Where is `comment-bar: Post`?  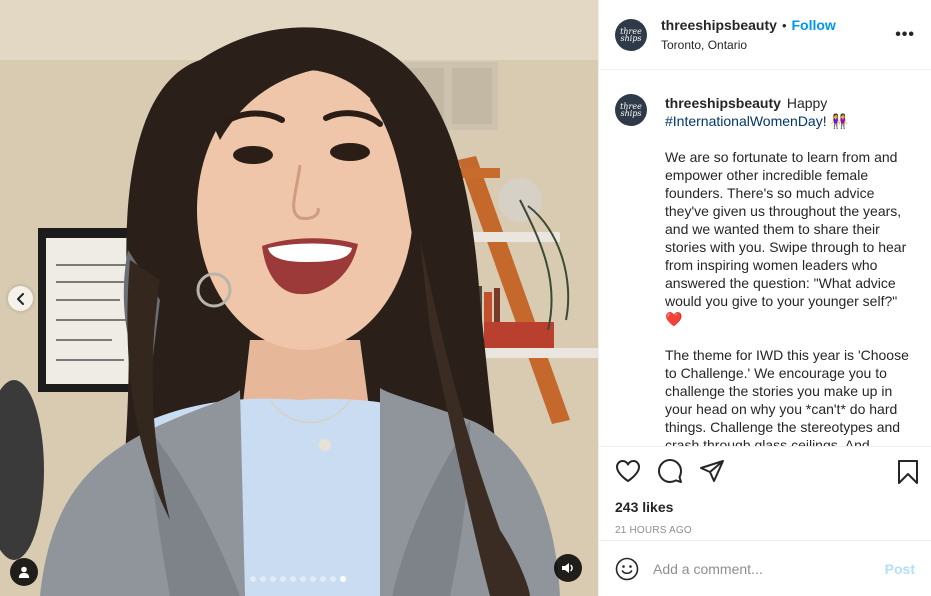 comment-bar: Post is located at coordinates (765, 568).